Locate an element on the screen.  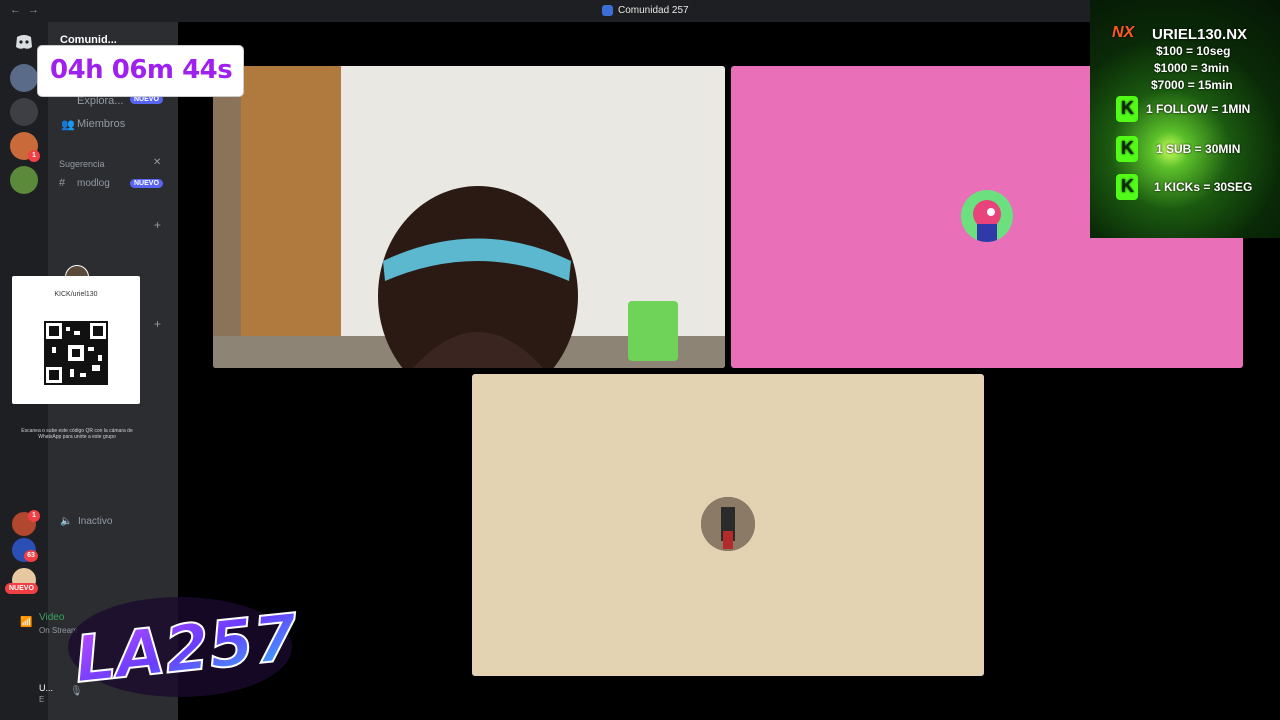
hash-icon: # is located at coordinates (62, 183).